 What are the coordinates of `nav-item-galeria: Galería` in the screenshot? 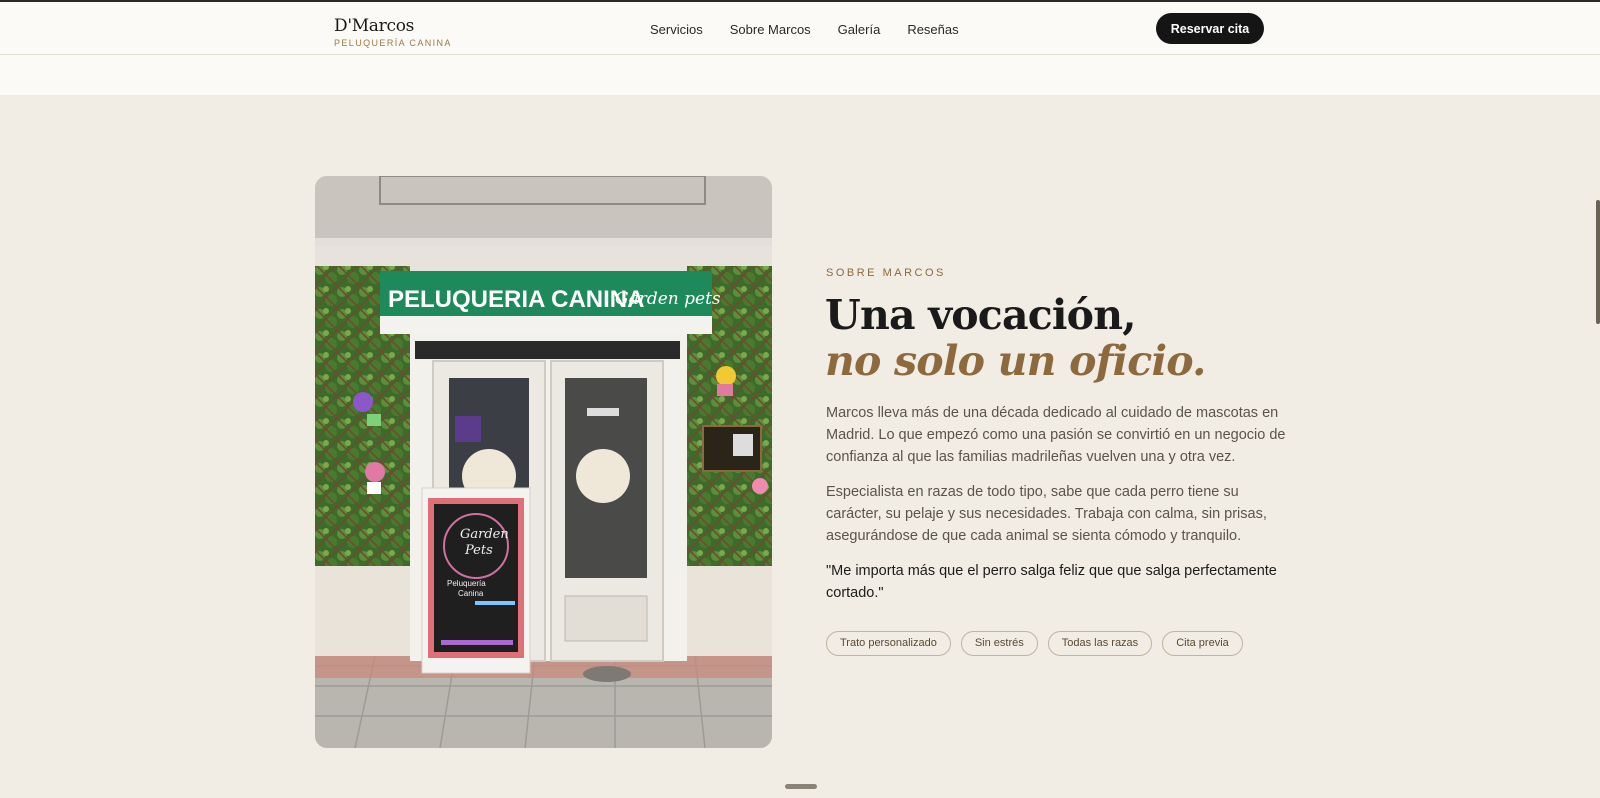 It's located at (859, 29).